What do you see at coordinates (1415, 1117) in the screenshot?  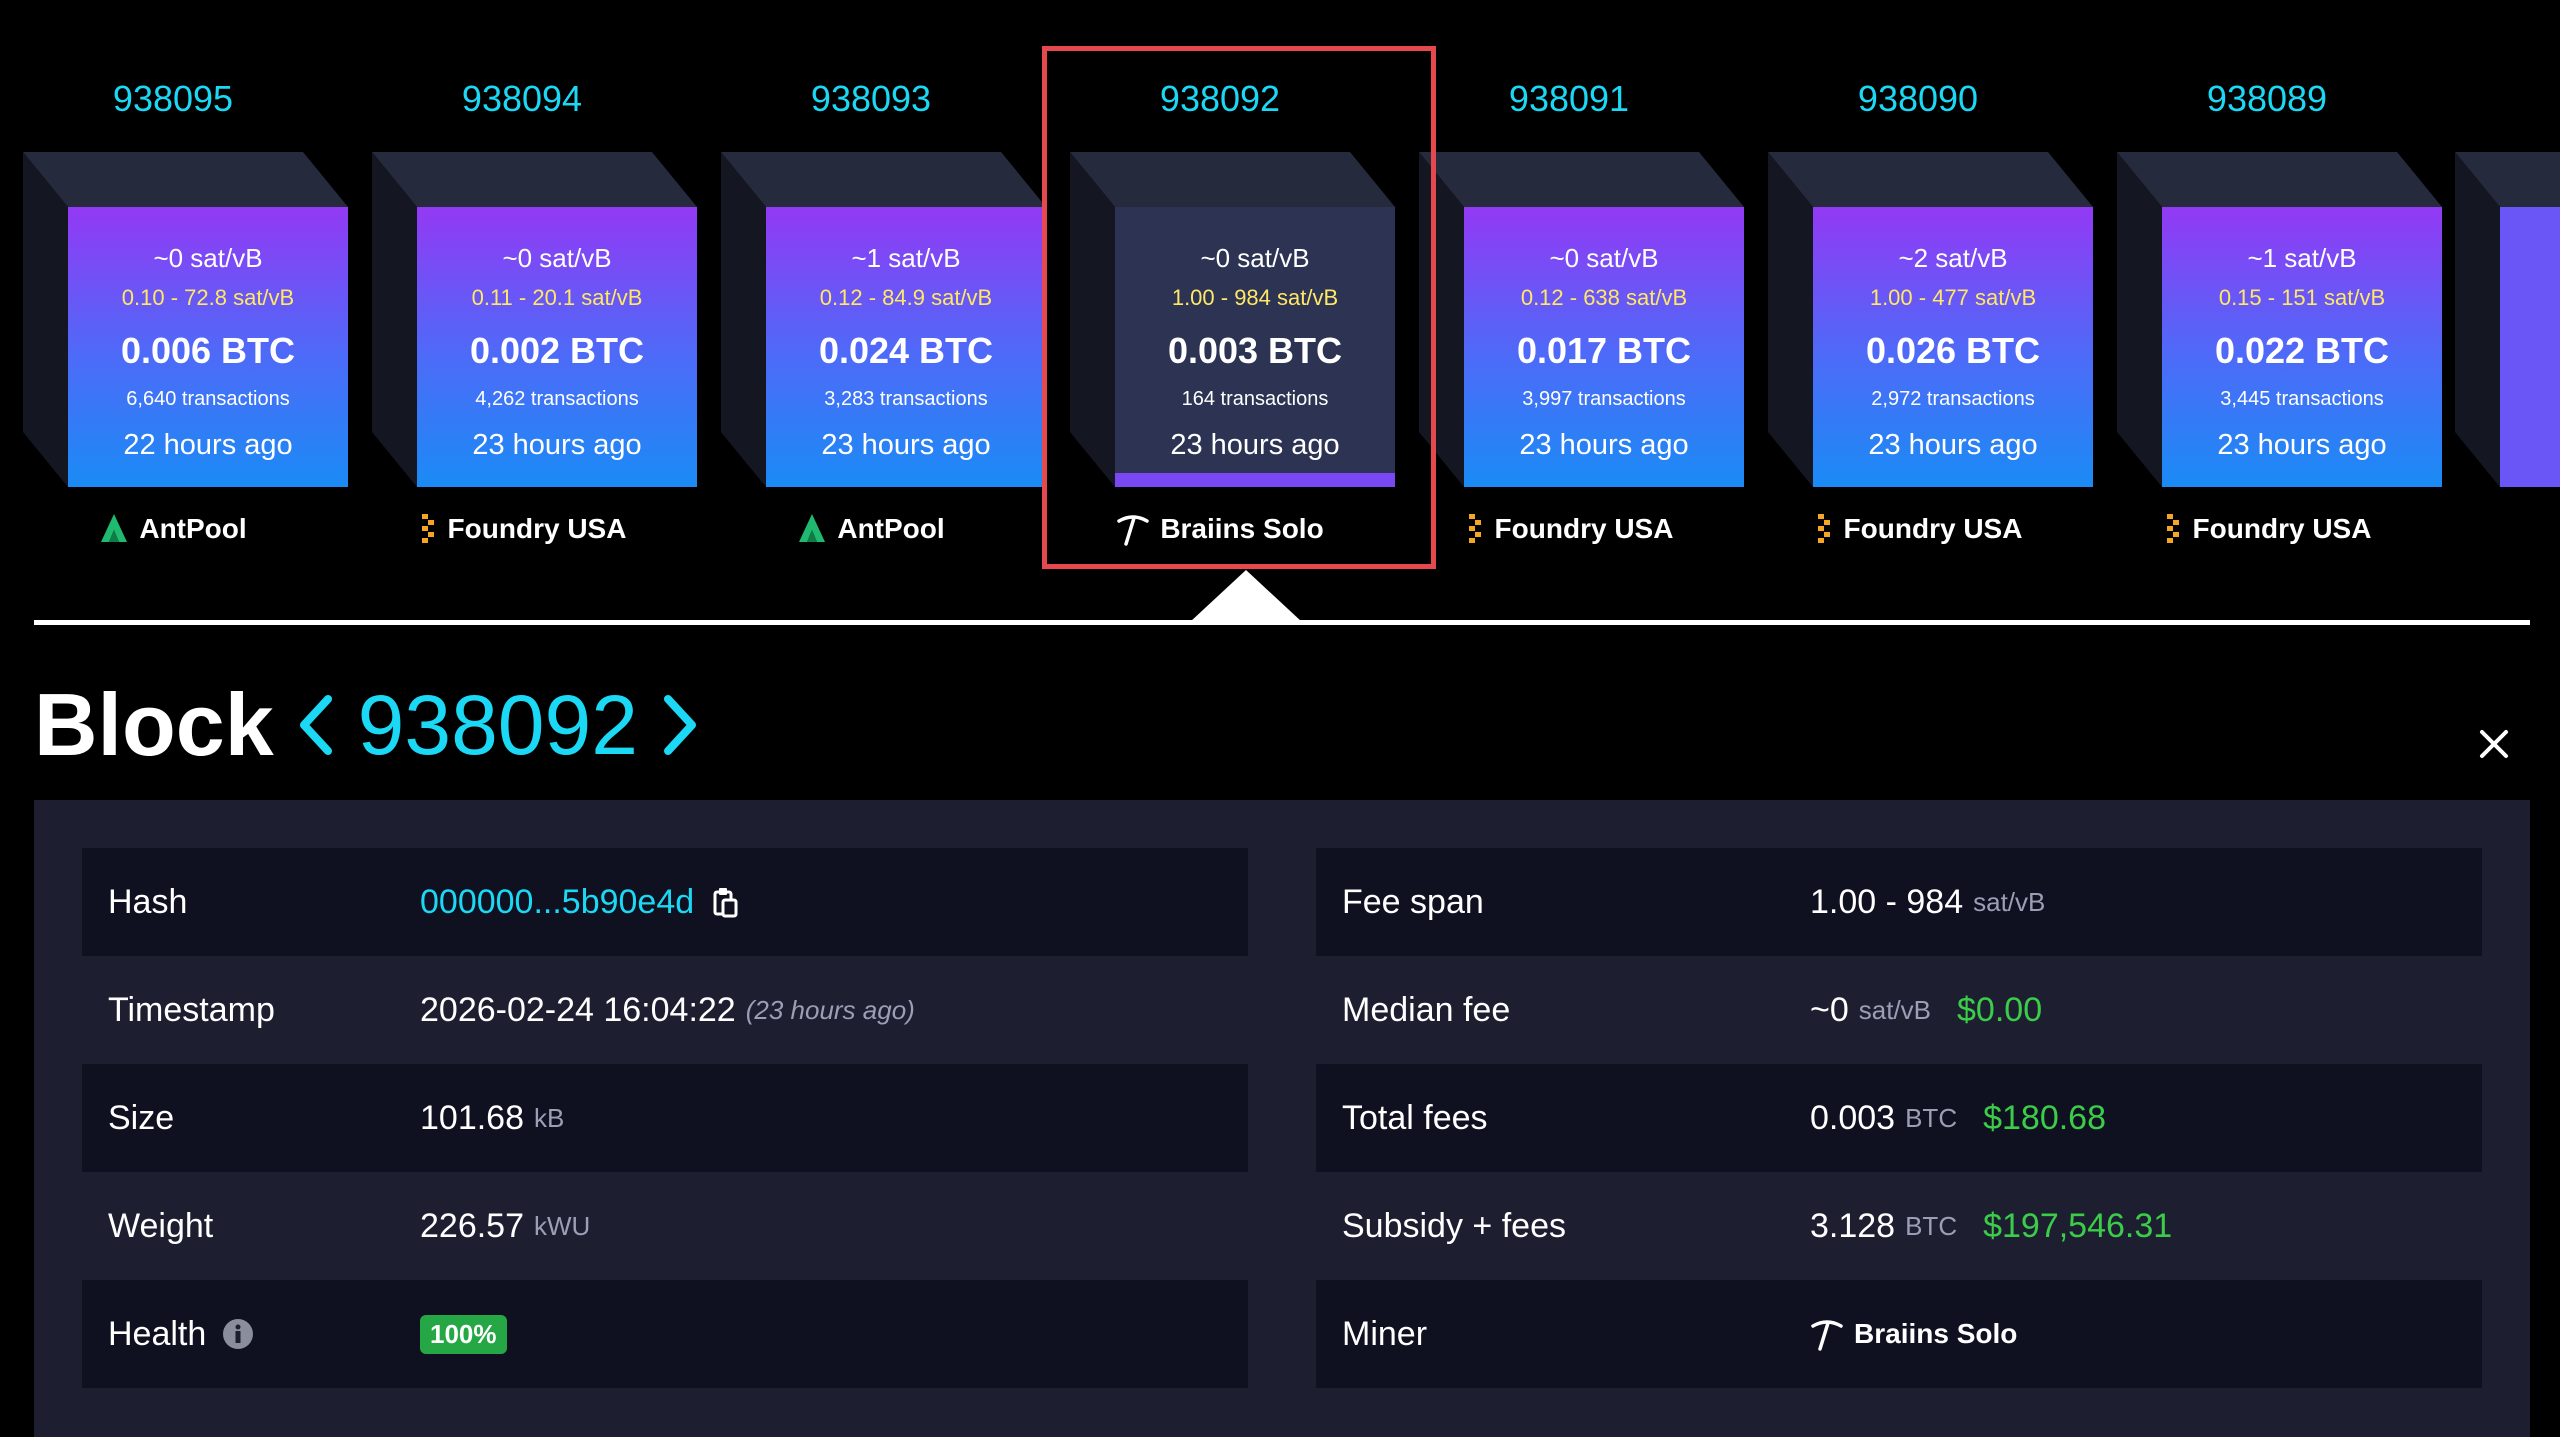 I see `total-fees-label: Total fees` at bounding box center [1415, 1117].